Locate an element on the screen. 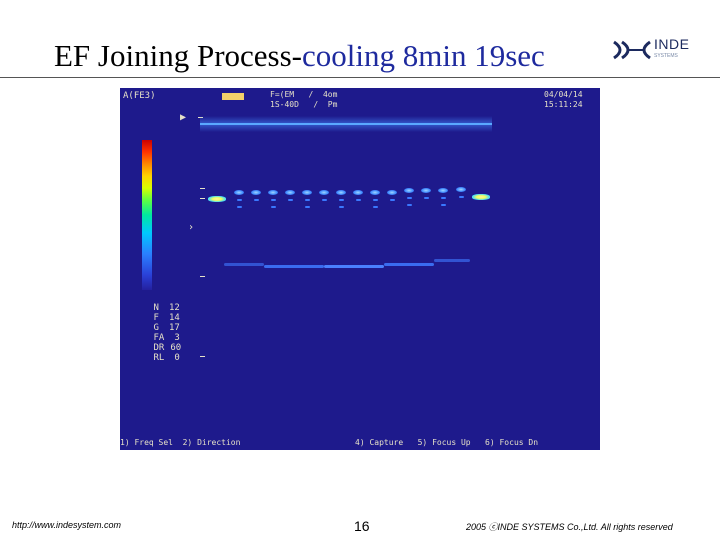  color-scale-bar is located at coordinates (147, 215).